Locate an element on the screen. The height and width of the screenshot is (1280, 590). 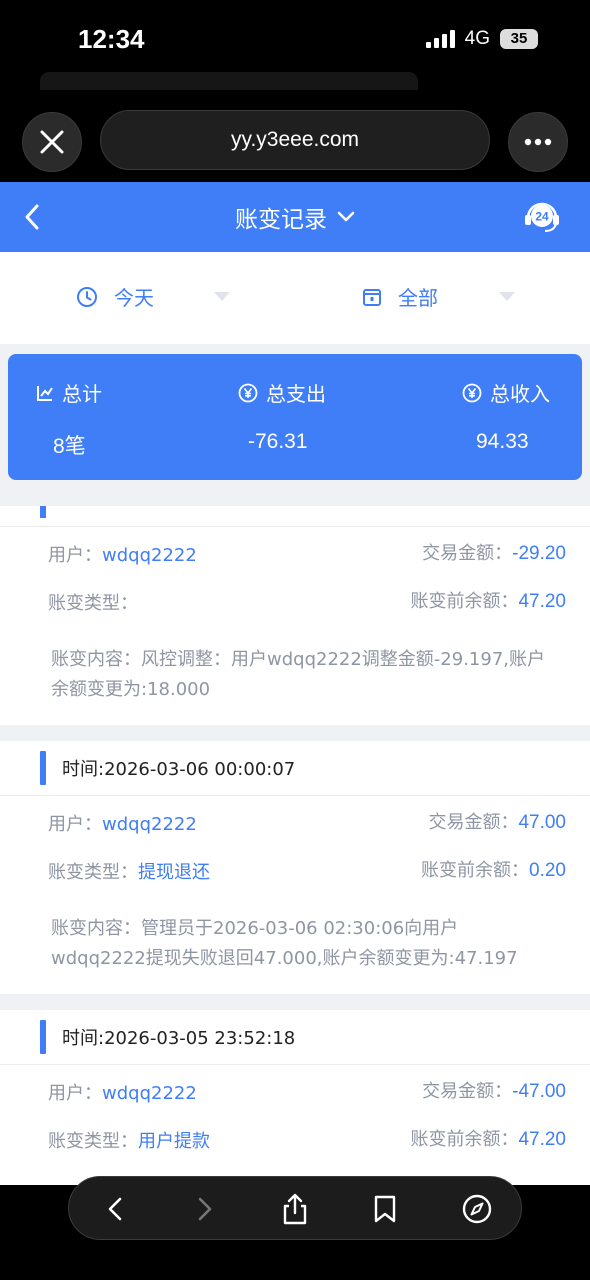
customer-support-button: 24 is located at coordinates (542, 216).